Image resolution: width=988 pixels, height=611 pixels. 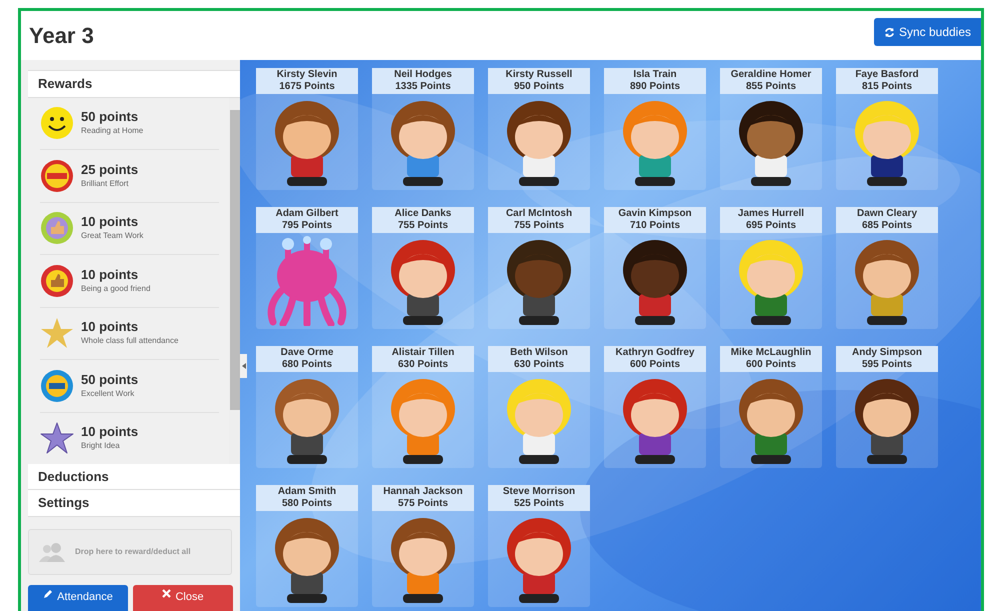 I want to click on student-name: Faye Basford, so click(x=887, y=75).